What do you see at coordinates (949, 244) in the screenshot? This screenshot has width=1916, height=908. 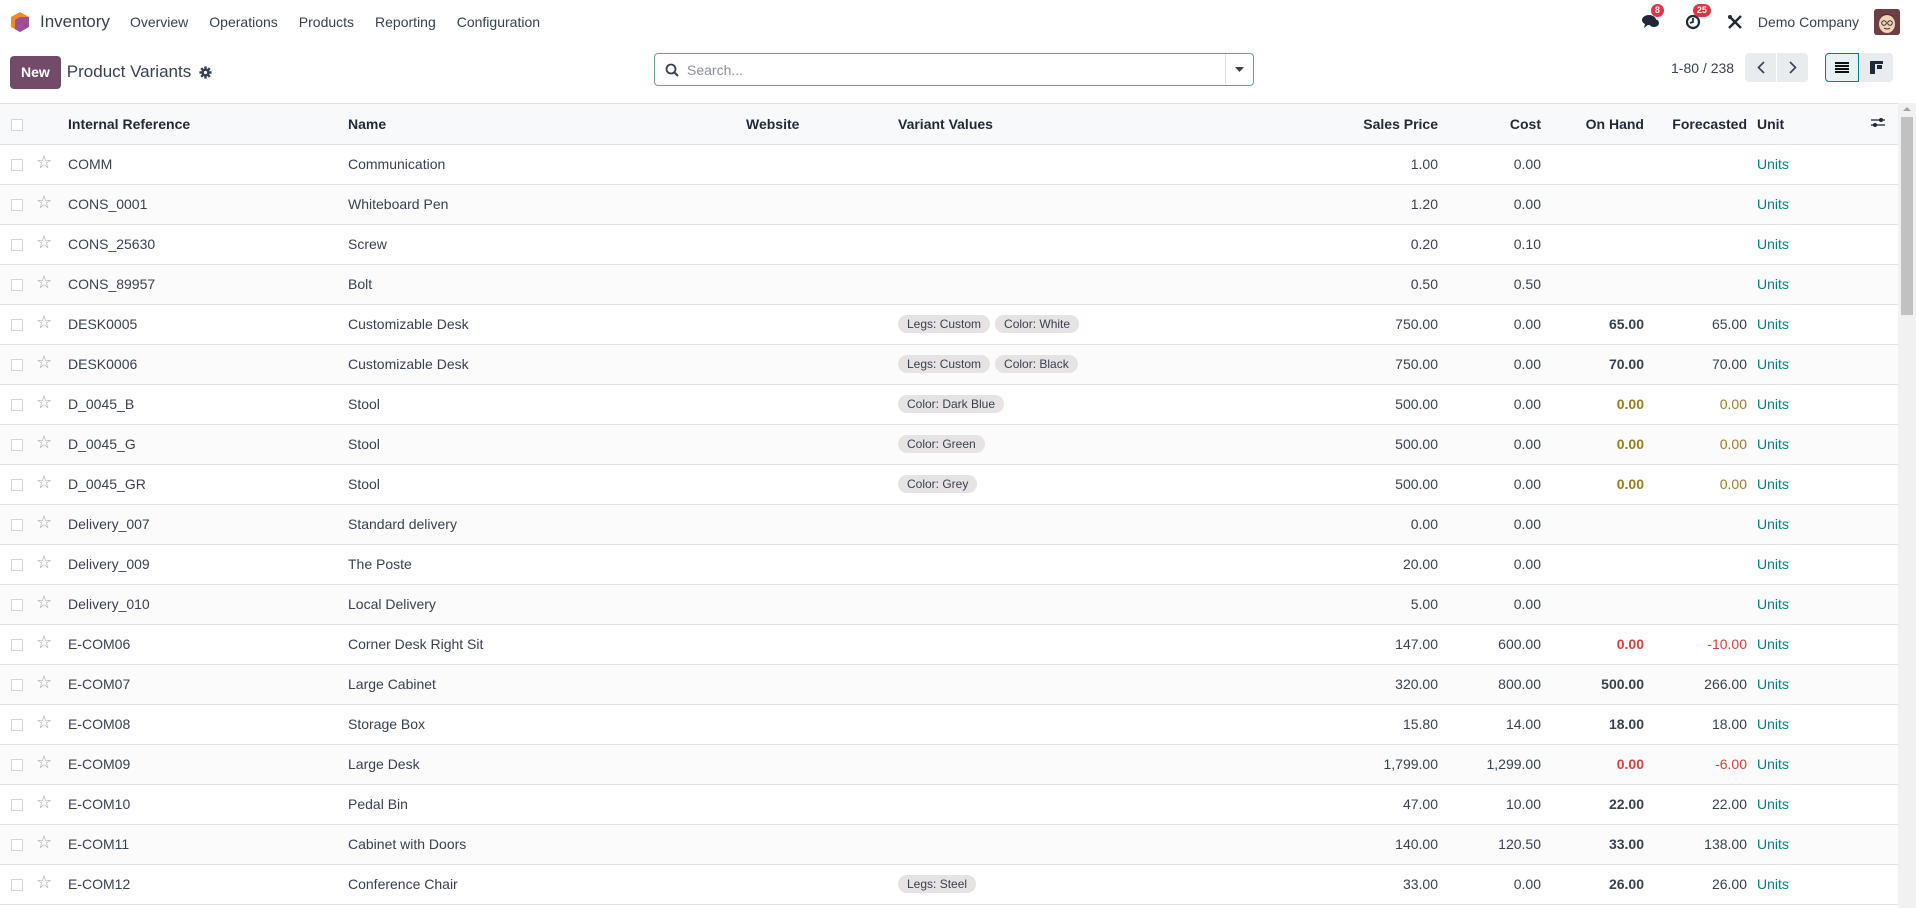 I see `table-row: ☆ CONS_25630 Screw 0.20 0.10 Units` at bounding box center [949, 244].